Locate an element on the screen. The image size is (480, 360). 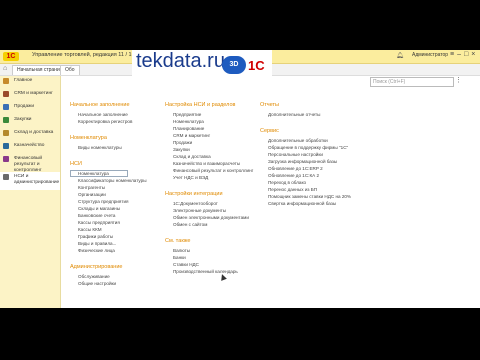
sidebar-item: НСИ и администрирование is located at coordinates (30, 181).